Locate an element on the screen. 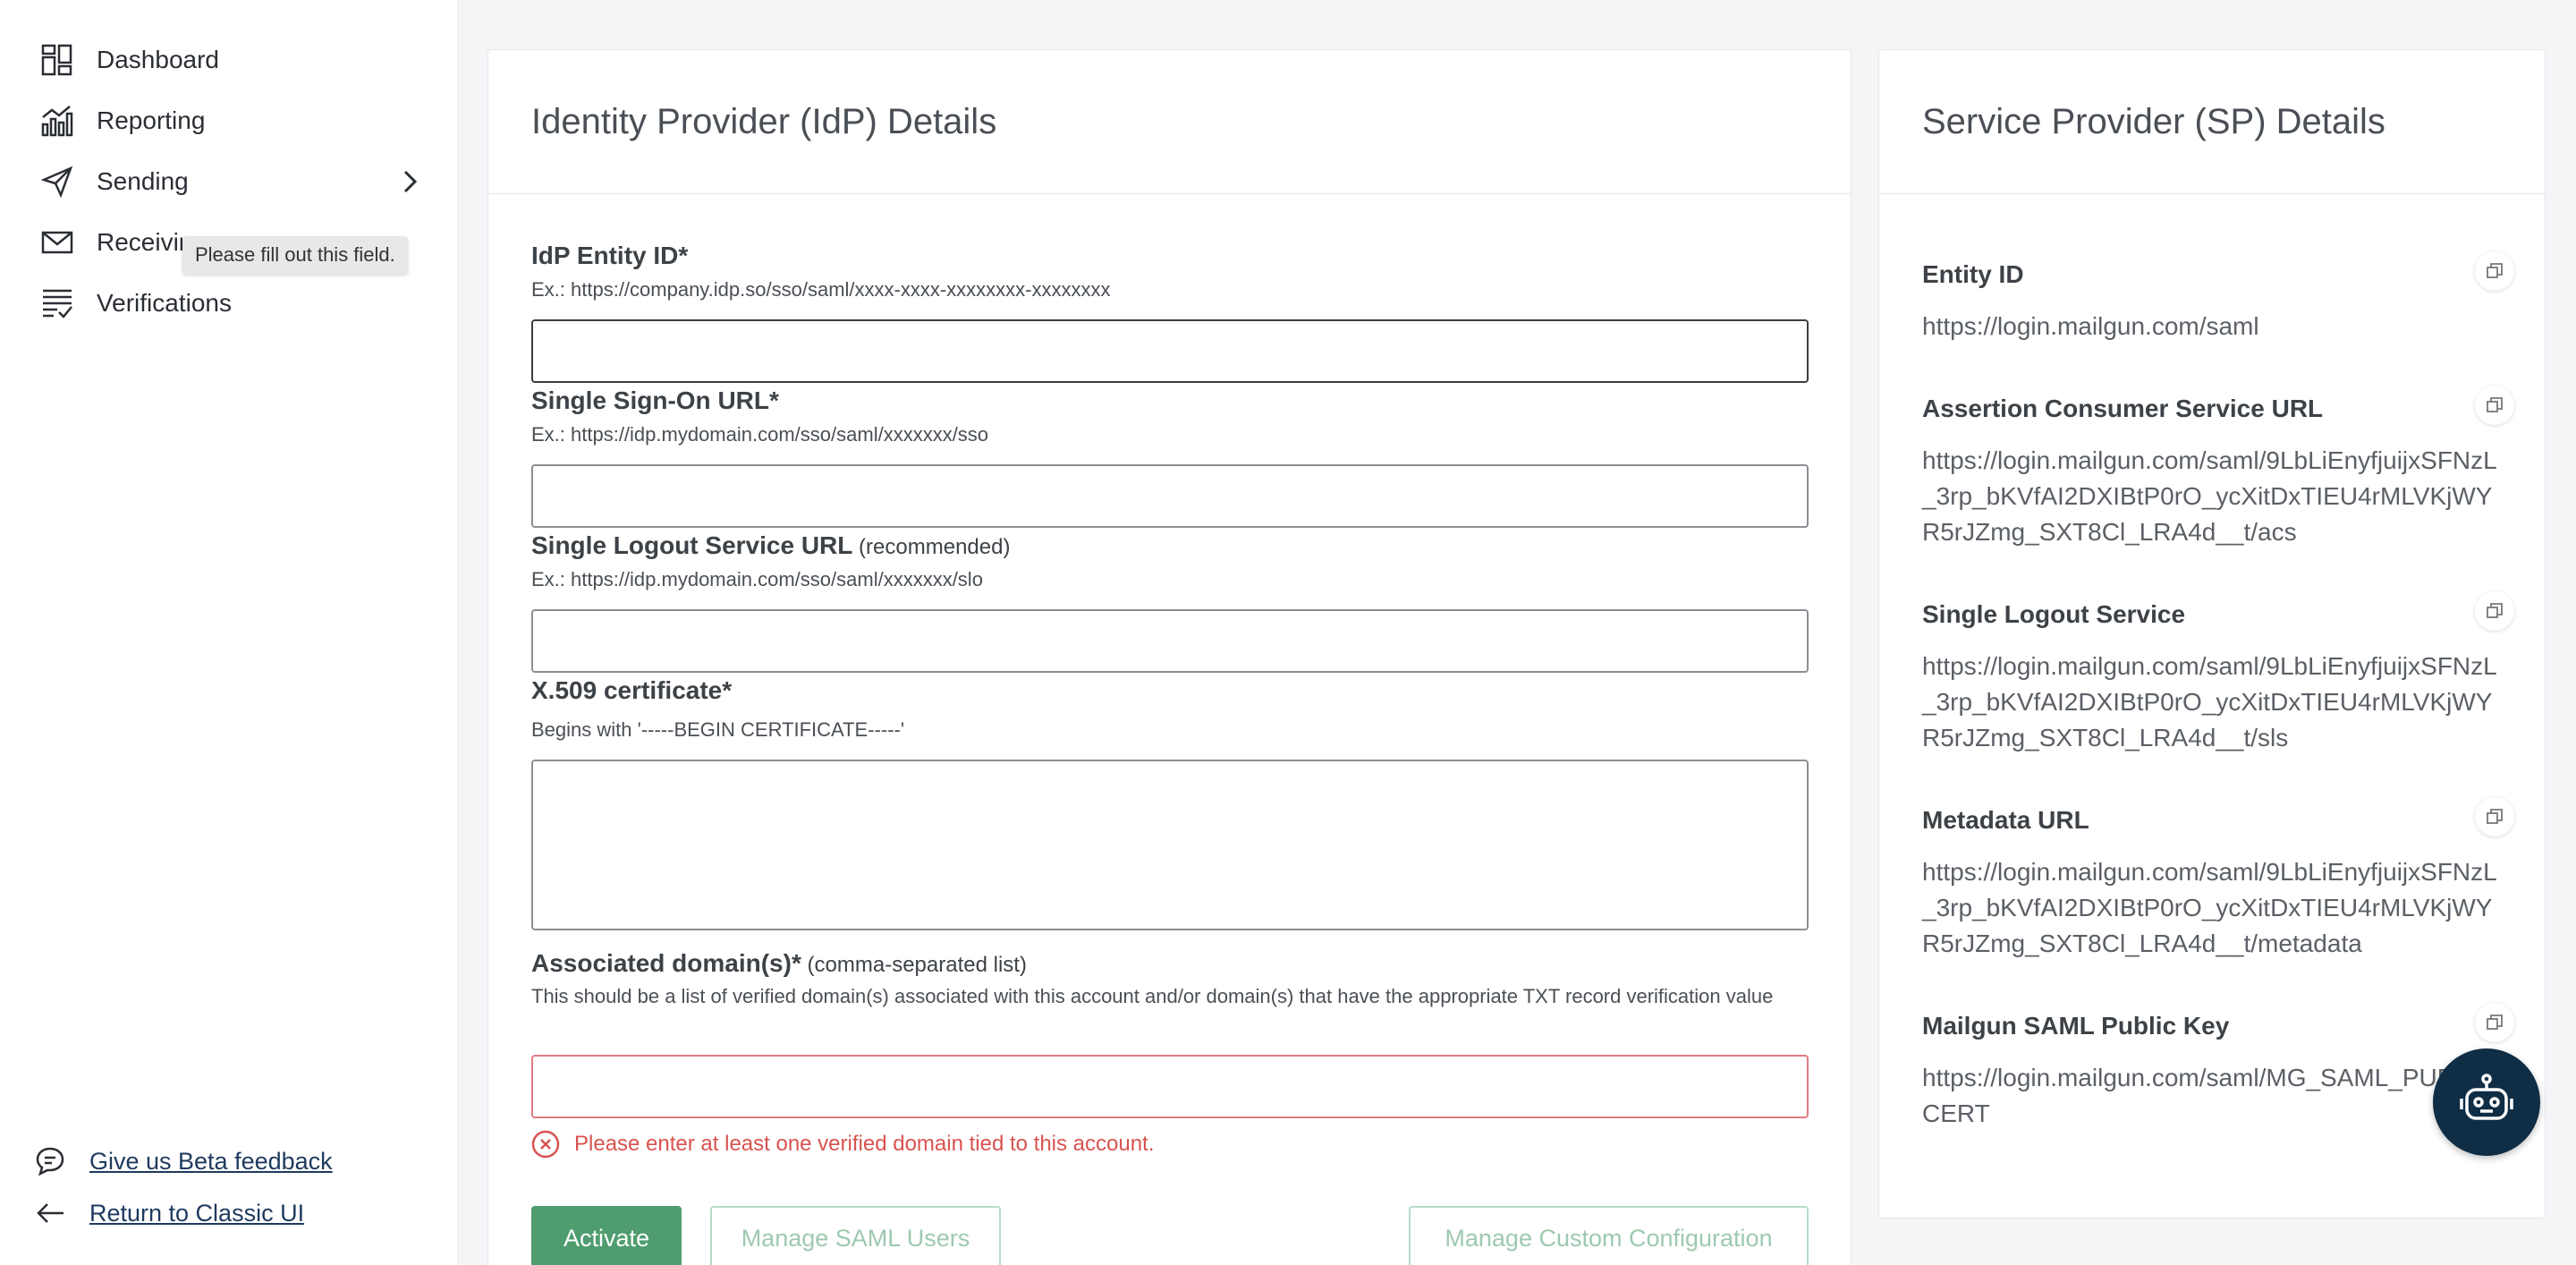 Image resolution: width=2576 pixels, height=1265 pixels. sidebar-item-label: Receivir is located at coordinates (142, 242).